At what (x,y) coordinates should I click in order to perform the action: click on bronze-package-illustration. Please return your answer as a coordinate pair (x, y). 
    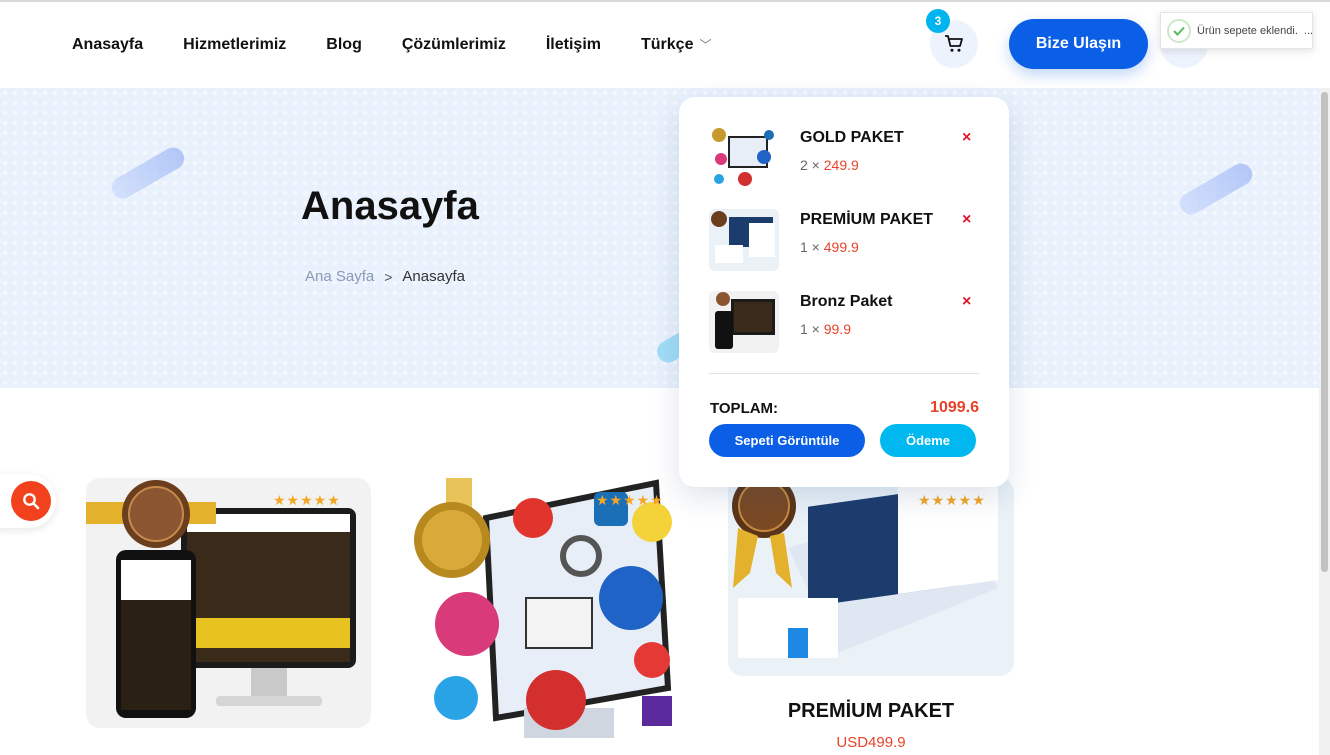
    Looking at the image, I should click on (221, 599).